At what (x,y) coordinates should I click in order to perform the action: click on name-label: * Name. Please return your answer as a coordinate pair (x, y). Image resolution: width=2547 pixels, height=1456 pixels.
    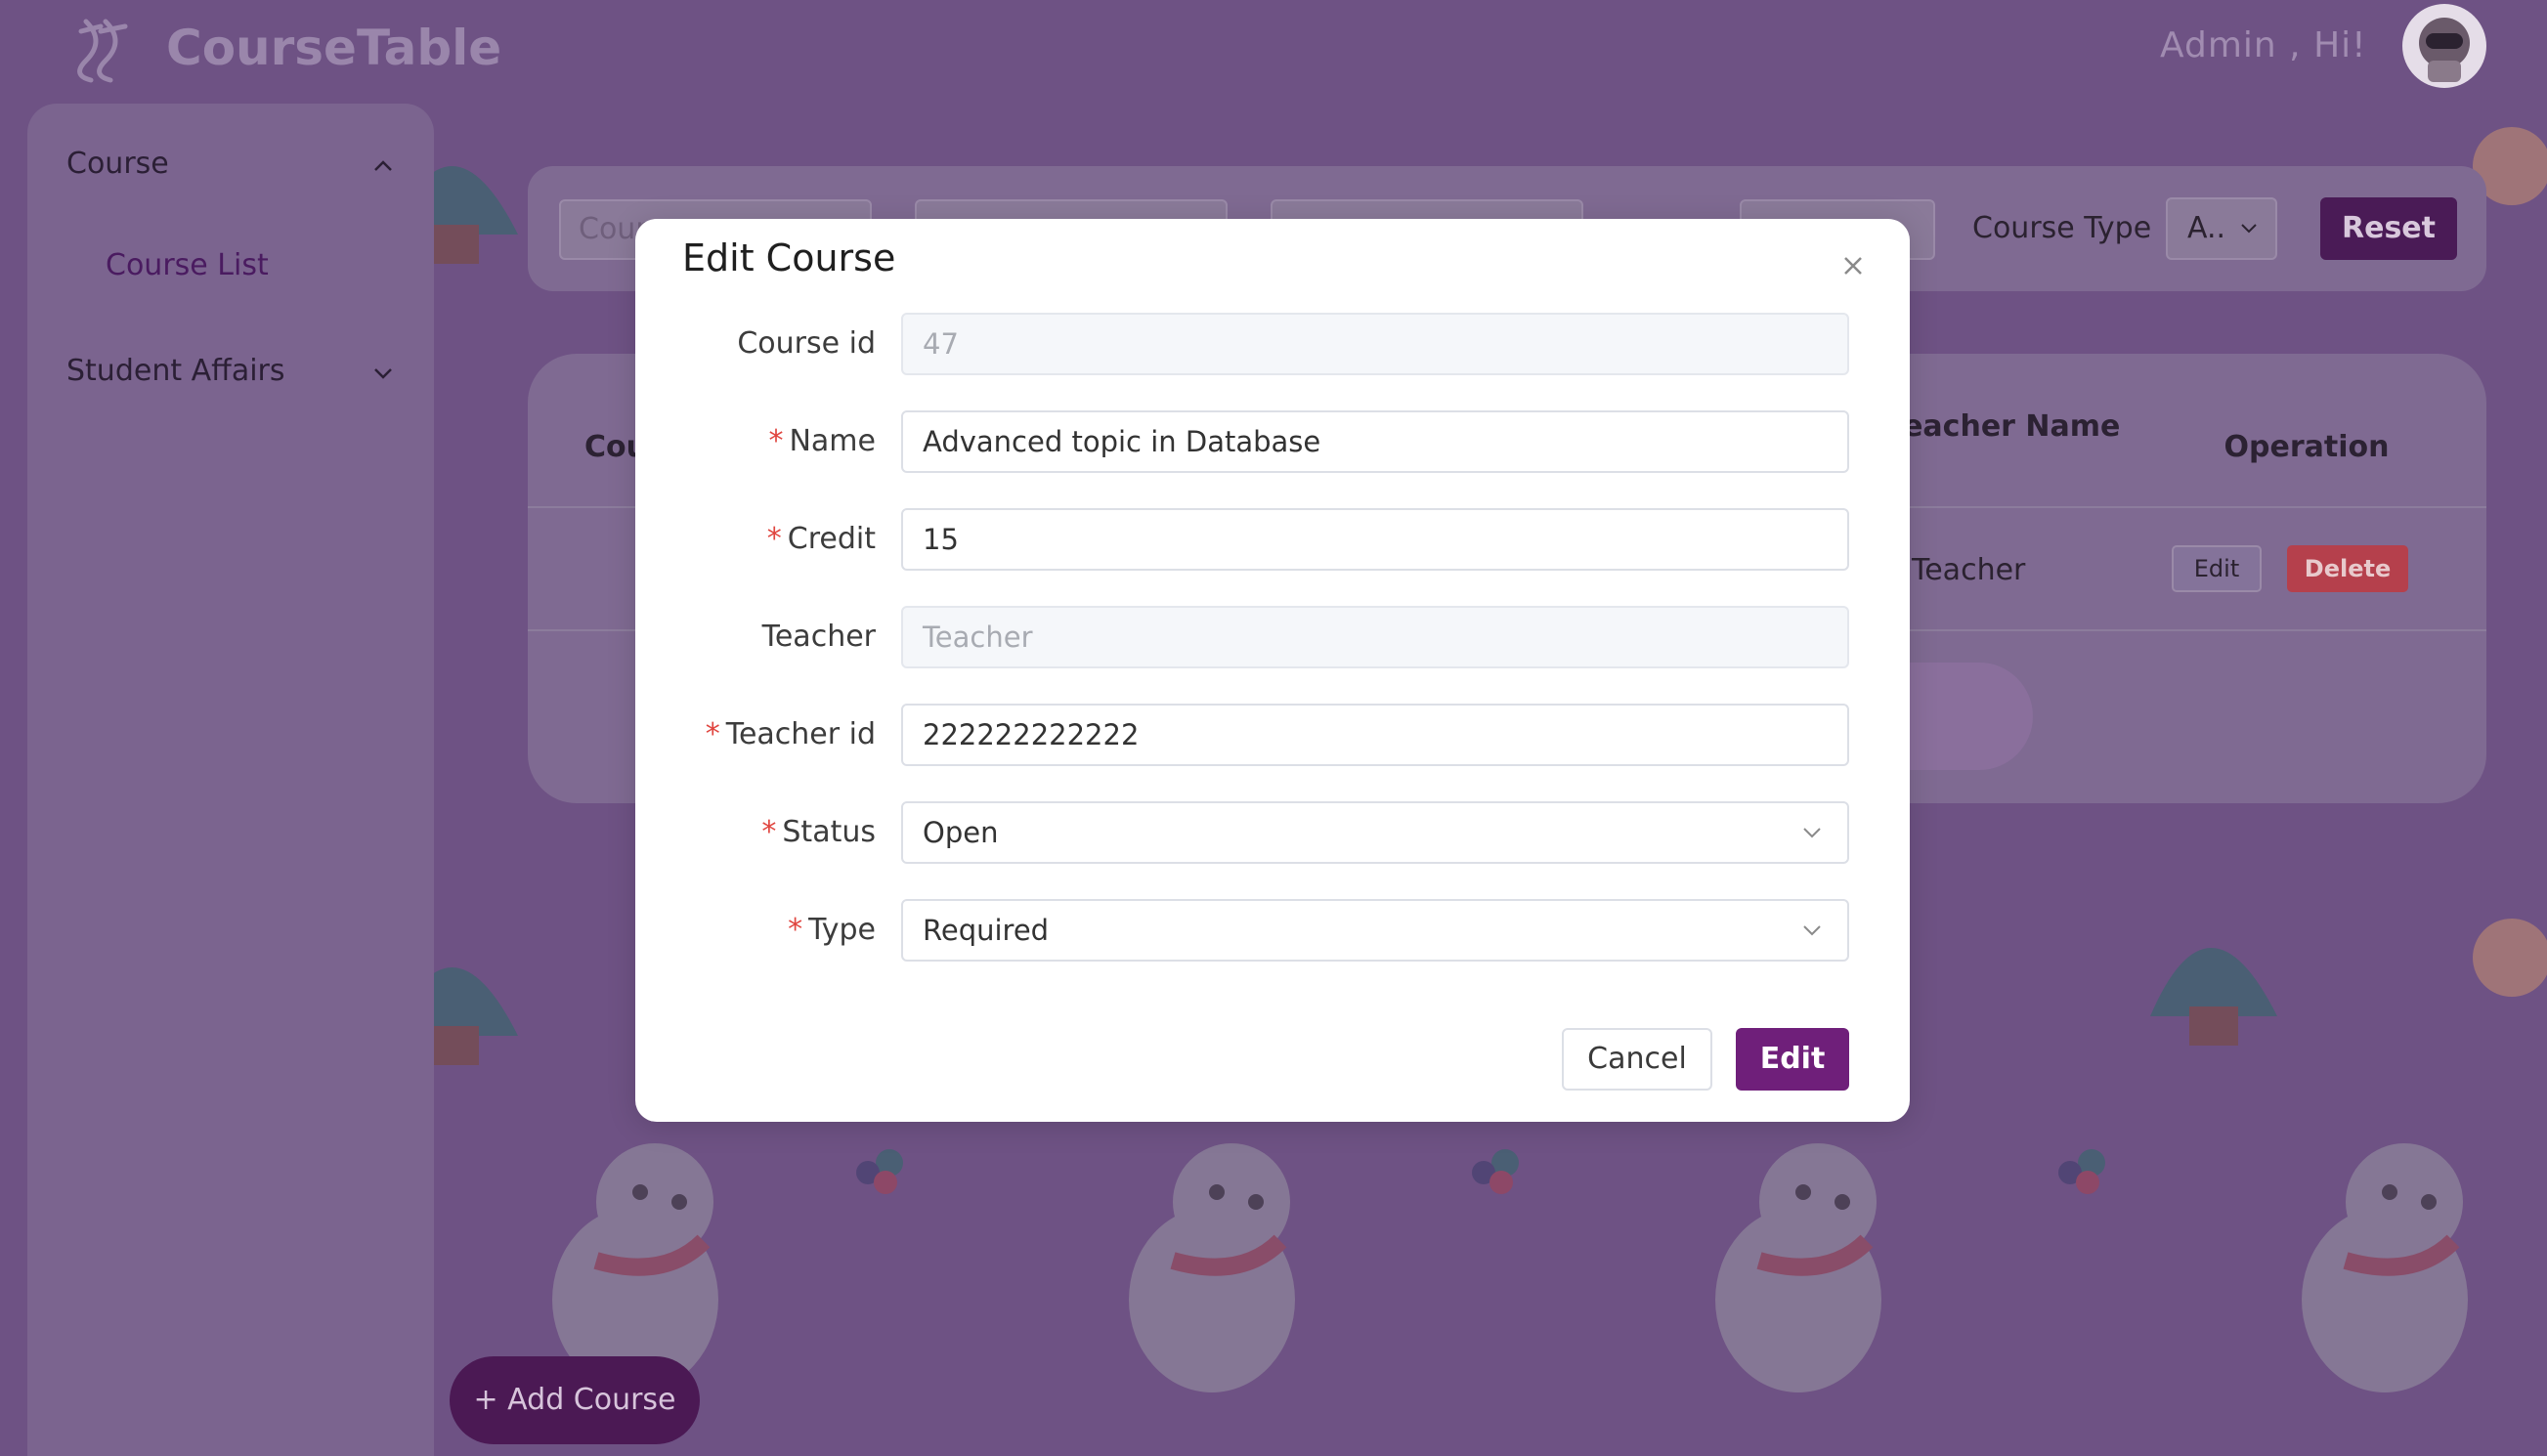
    Looking at the image, I should click on (822, 441).